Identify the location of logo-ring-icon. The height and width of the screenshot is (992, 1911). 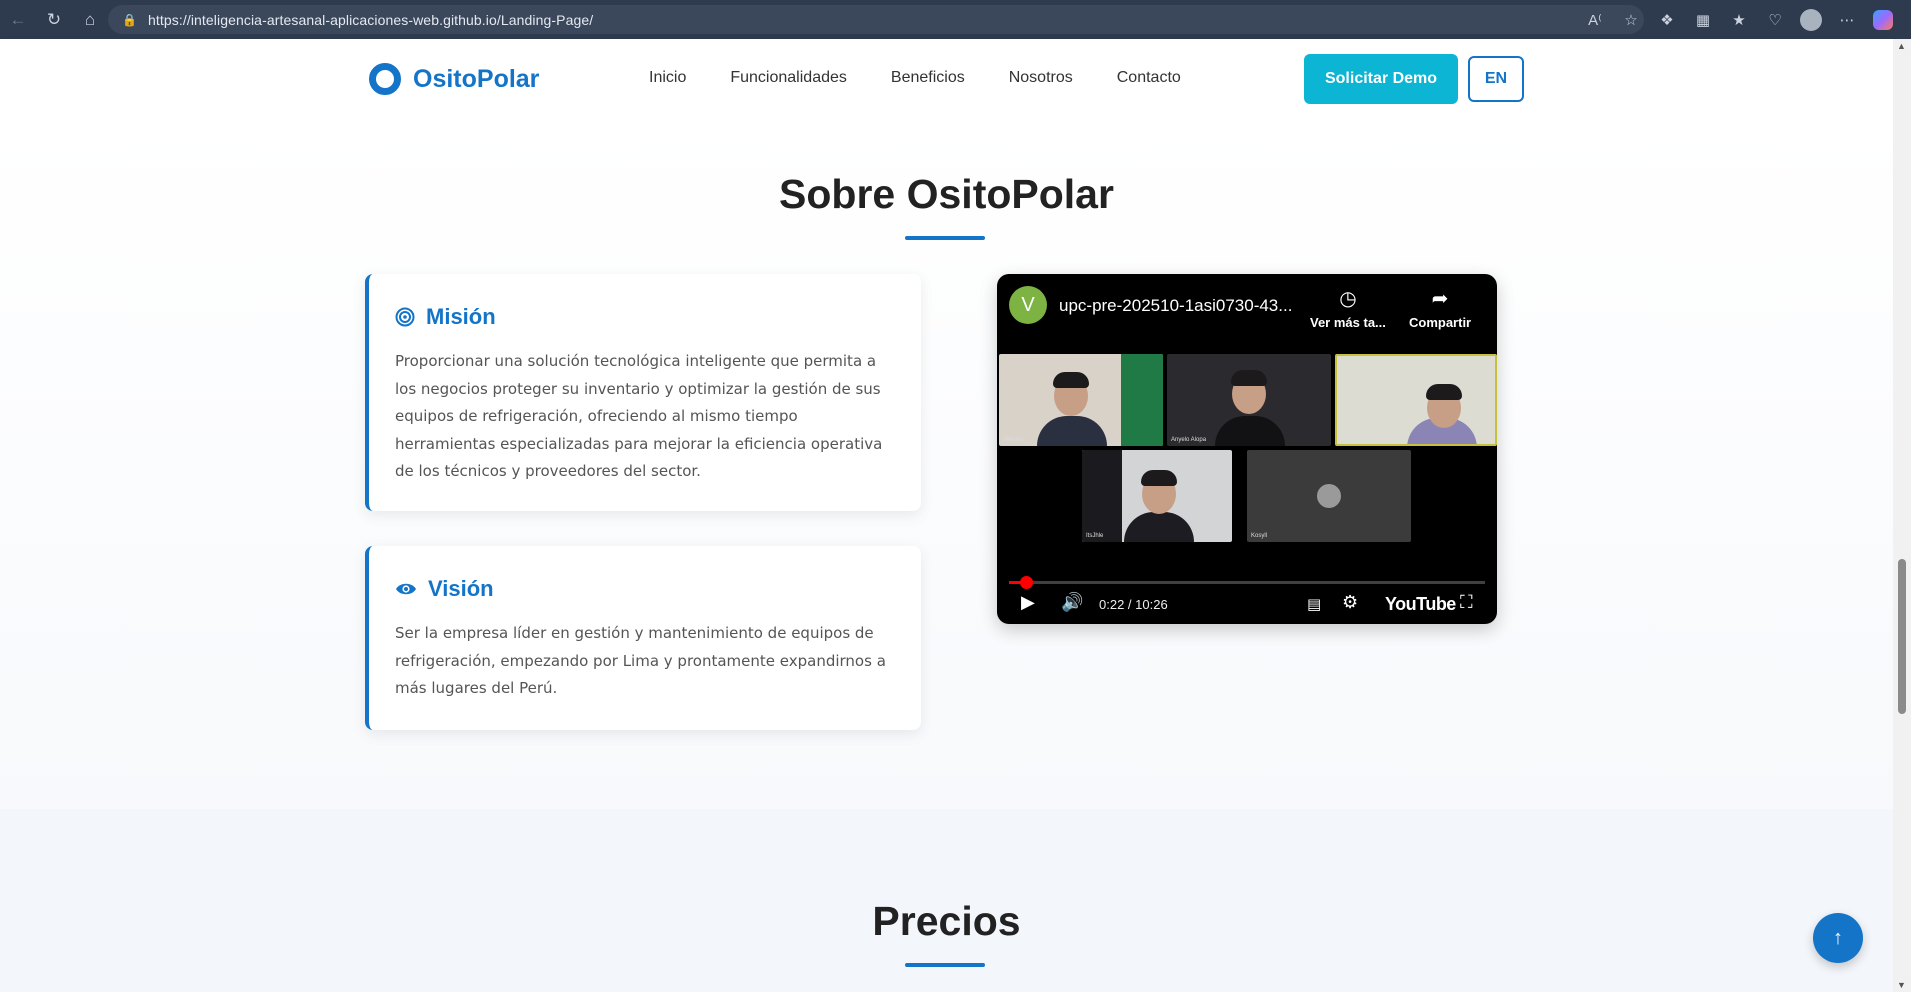
(385, 79).